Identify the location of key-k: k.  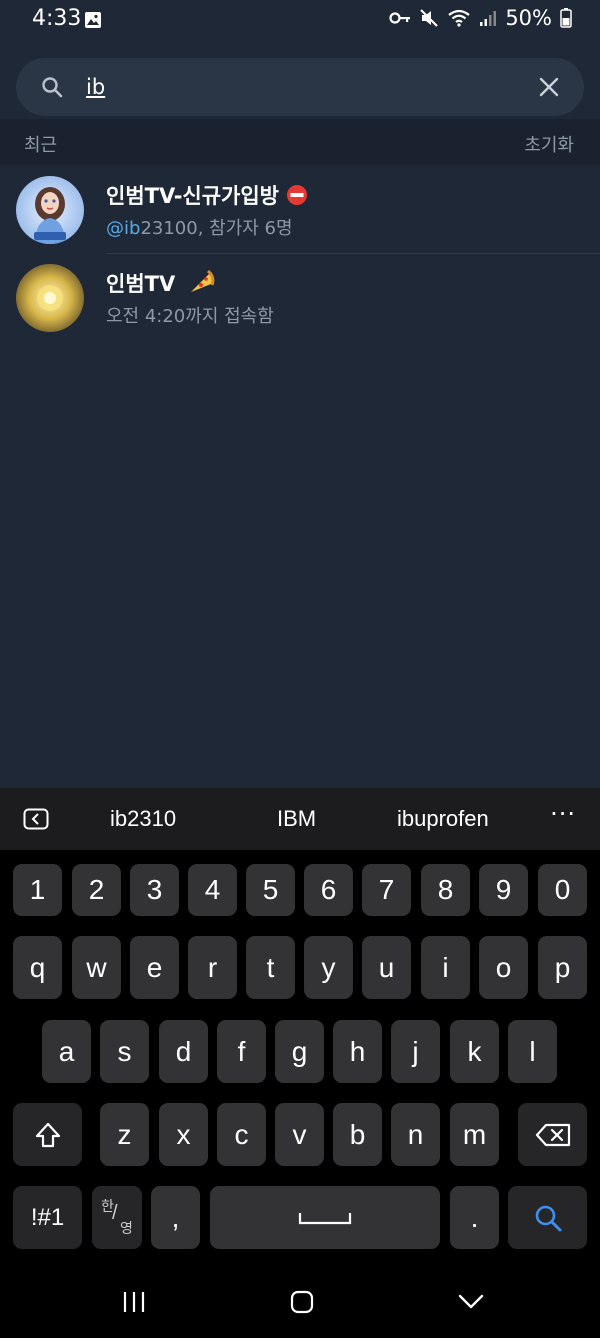
(474, 1051).